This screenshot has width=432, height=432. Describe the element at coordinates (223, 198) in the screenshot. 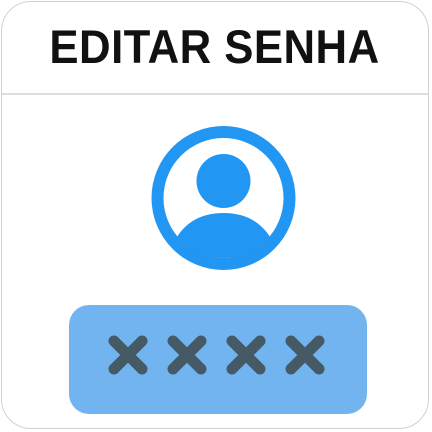

I see `user-circle-icon` at that location.